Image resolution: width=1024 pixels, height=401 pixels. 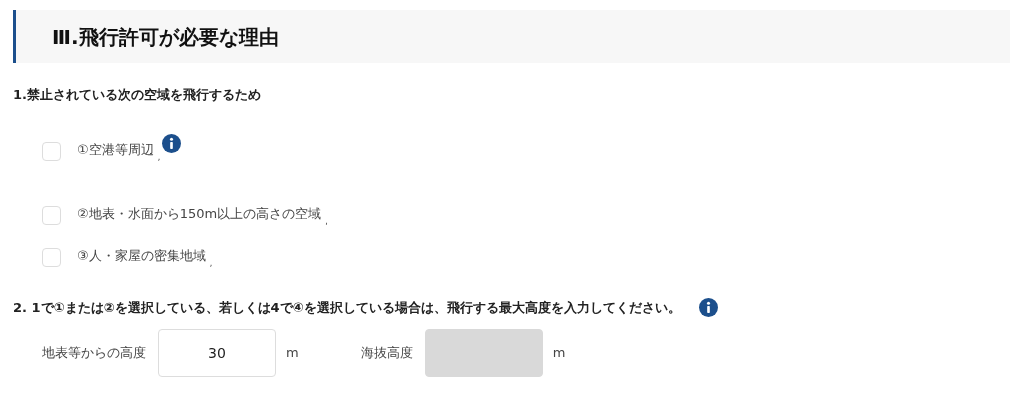 I want to click on option-label: ①空港等周辺, so click(x=115, y=149).